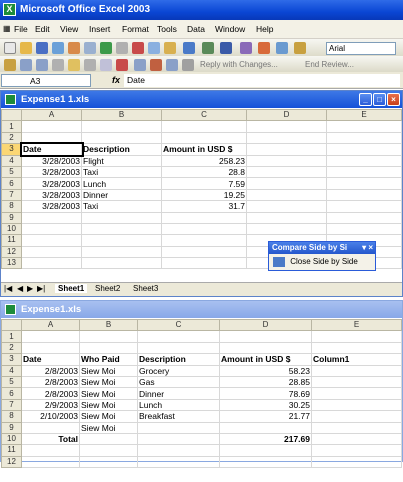  What do you see at coordinates (11, 359) in the screenshot?
I see `row-header: 3` at bounding box center [11, 359].